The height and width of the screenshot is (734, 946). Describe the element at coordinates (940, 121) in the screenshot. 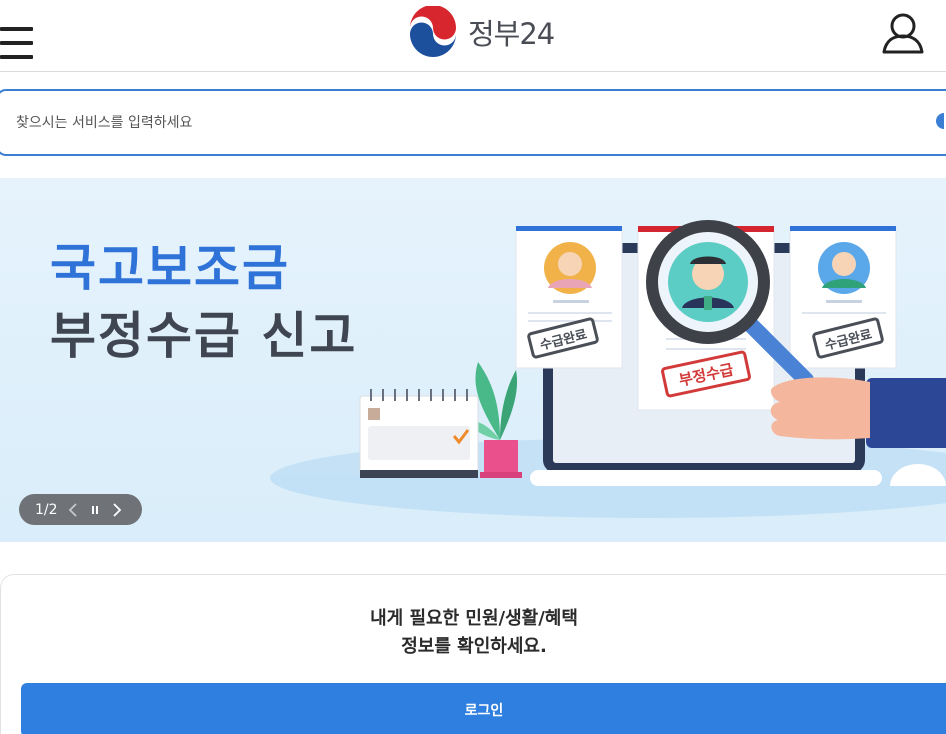

I see `search-icon` at that location.